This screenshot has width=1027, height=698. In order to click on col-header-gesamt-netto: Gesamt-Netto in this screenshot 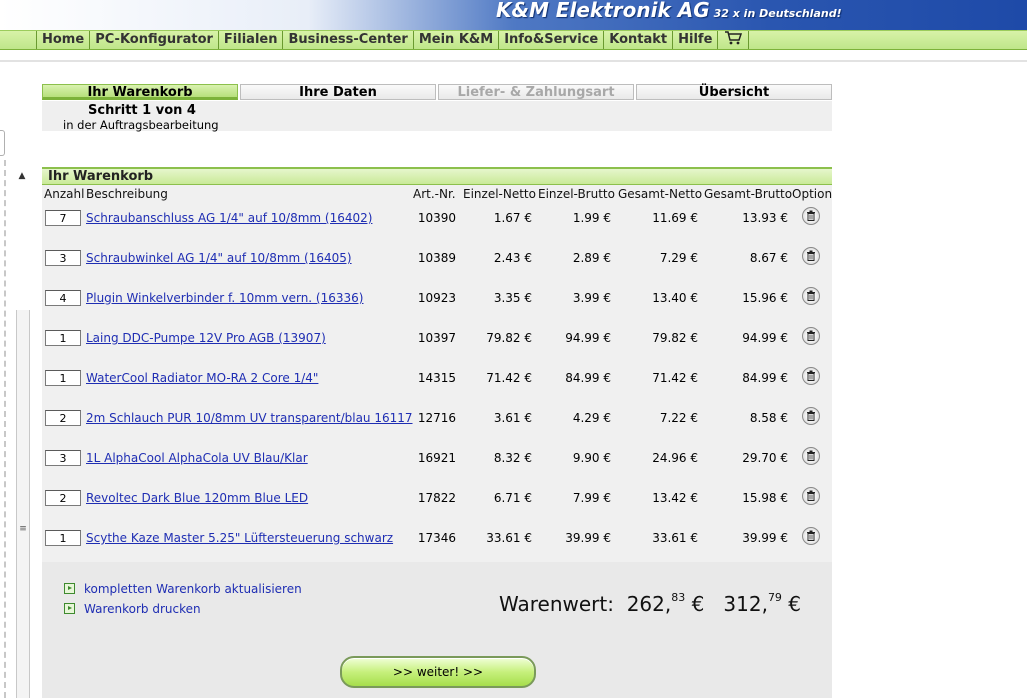, I will do `click(660, 194)`.